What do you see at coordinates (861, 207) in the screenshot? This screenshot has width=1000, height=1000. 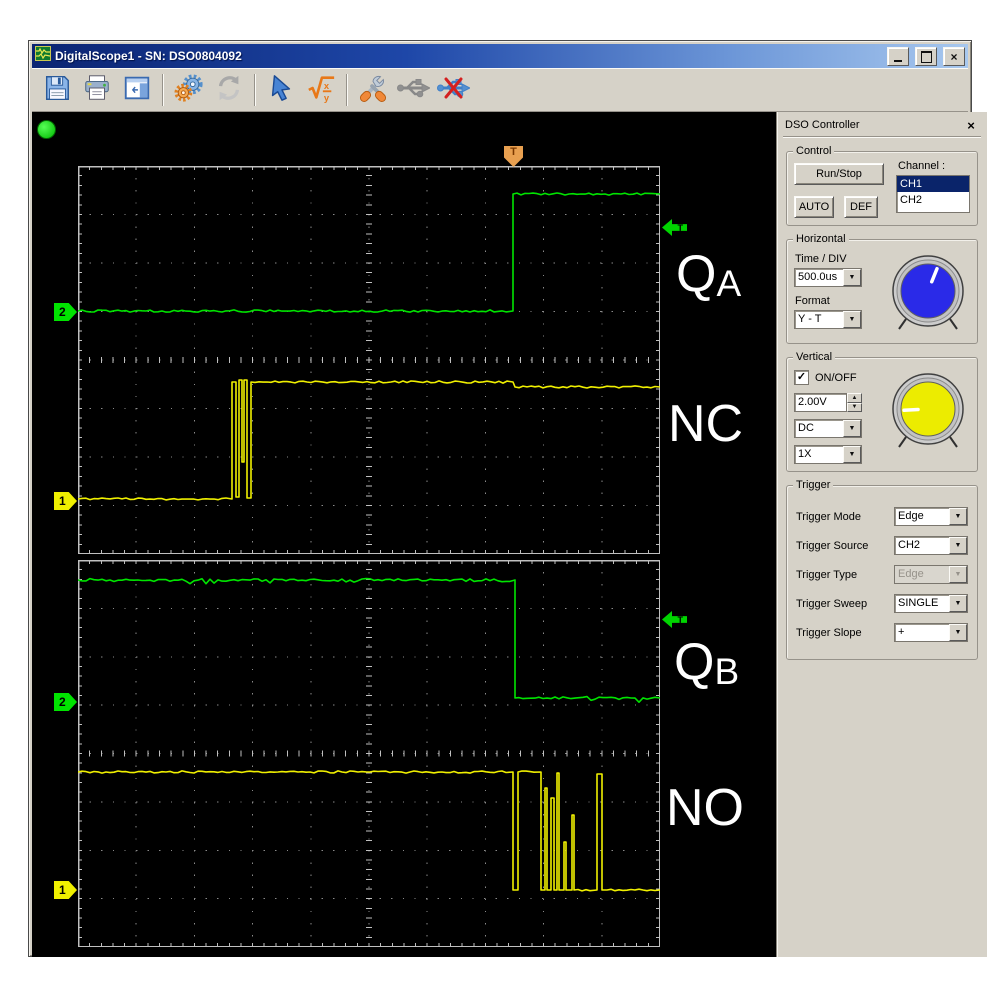 I see `def-button: DEF` at bounding box center [861, 207].